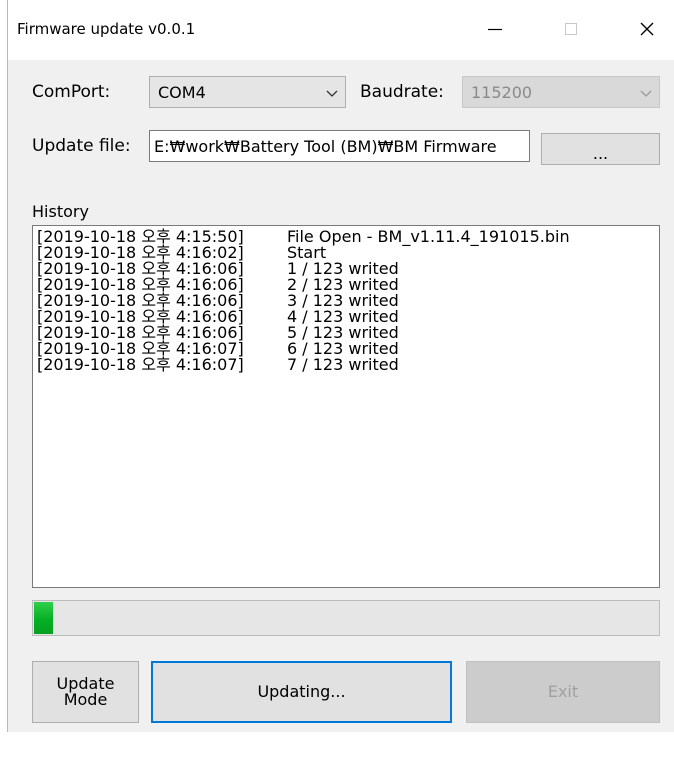 The height and width of the screenshot is (757, 674). I want to click on exit-label: Exit, so click(563, 691).